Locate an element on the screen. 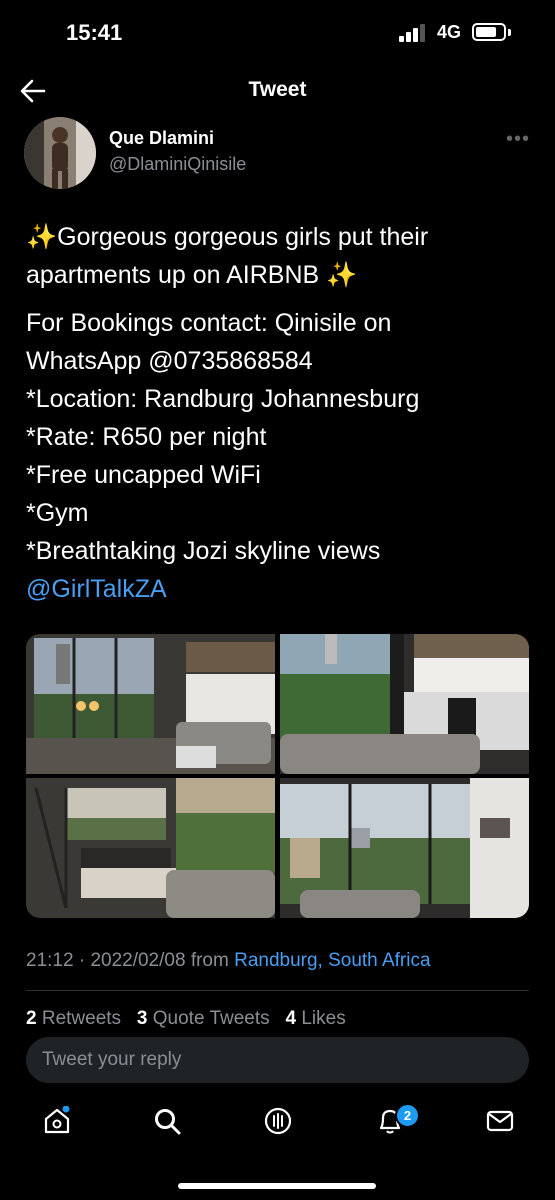 The image size is (555, 1200). top-nav: Tweet is located at coordinates (277, 92).